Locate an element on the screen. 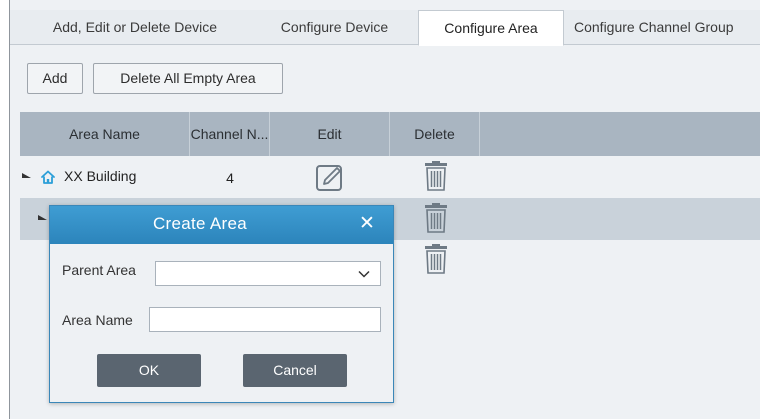 This screenshot has height=419, width=760. area-name-label: Area Name is located at coordinates (97, 320).